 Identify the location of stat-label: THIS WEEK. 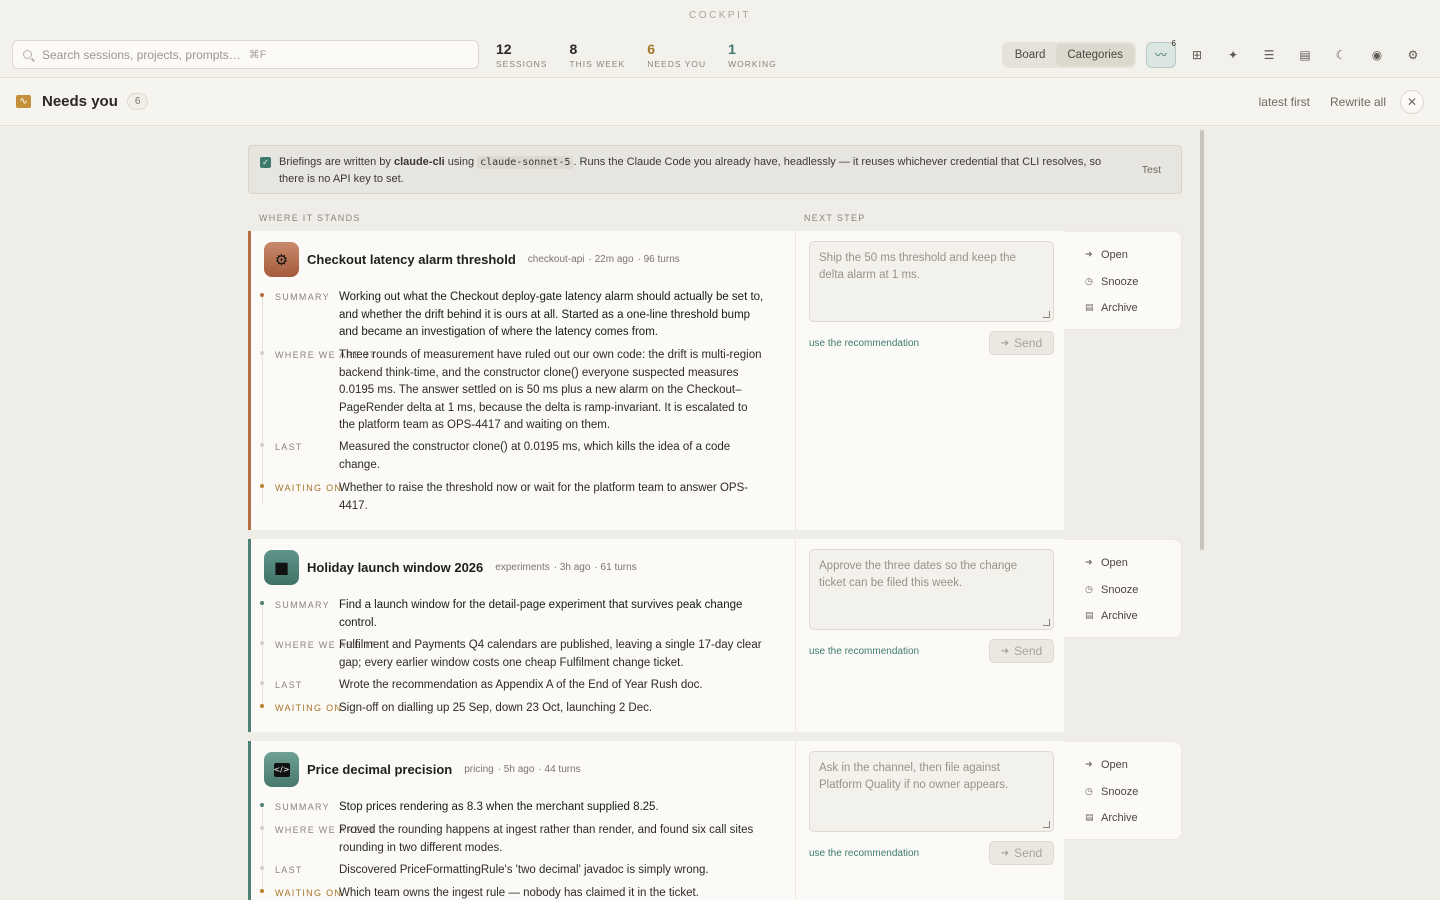
(597, 63).